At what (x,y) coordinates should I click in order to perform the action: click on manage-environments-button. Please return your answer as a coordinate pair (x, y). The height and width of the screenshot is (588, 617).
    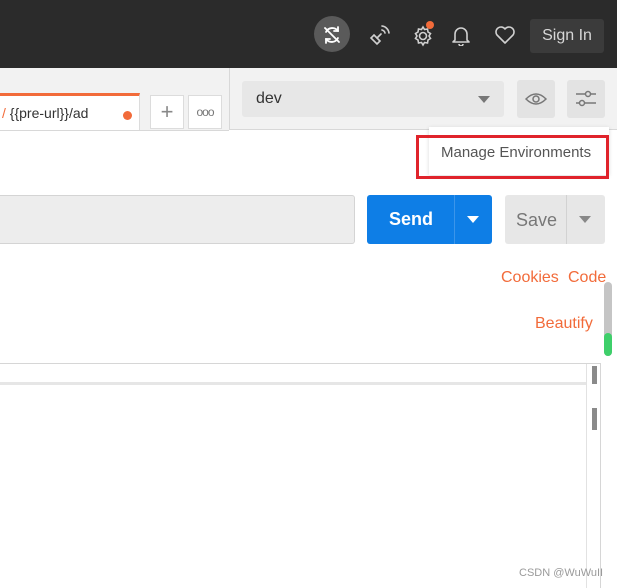
    Looking at the image, I should click on (586, 99).